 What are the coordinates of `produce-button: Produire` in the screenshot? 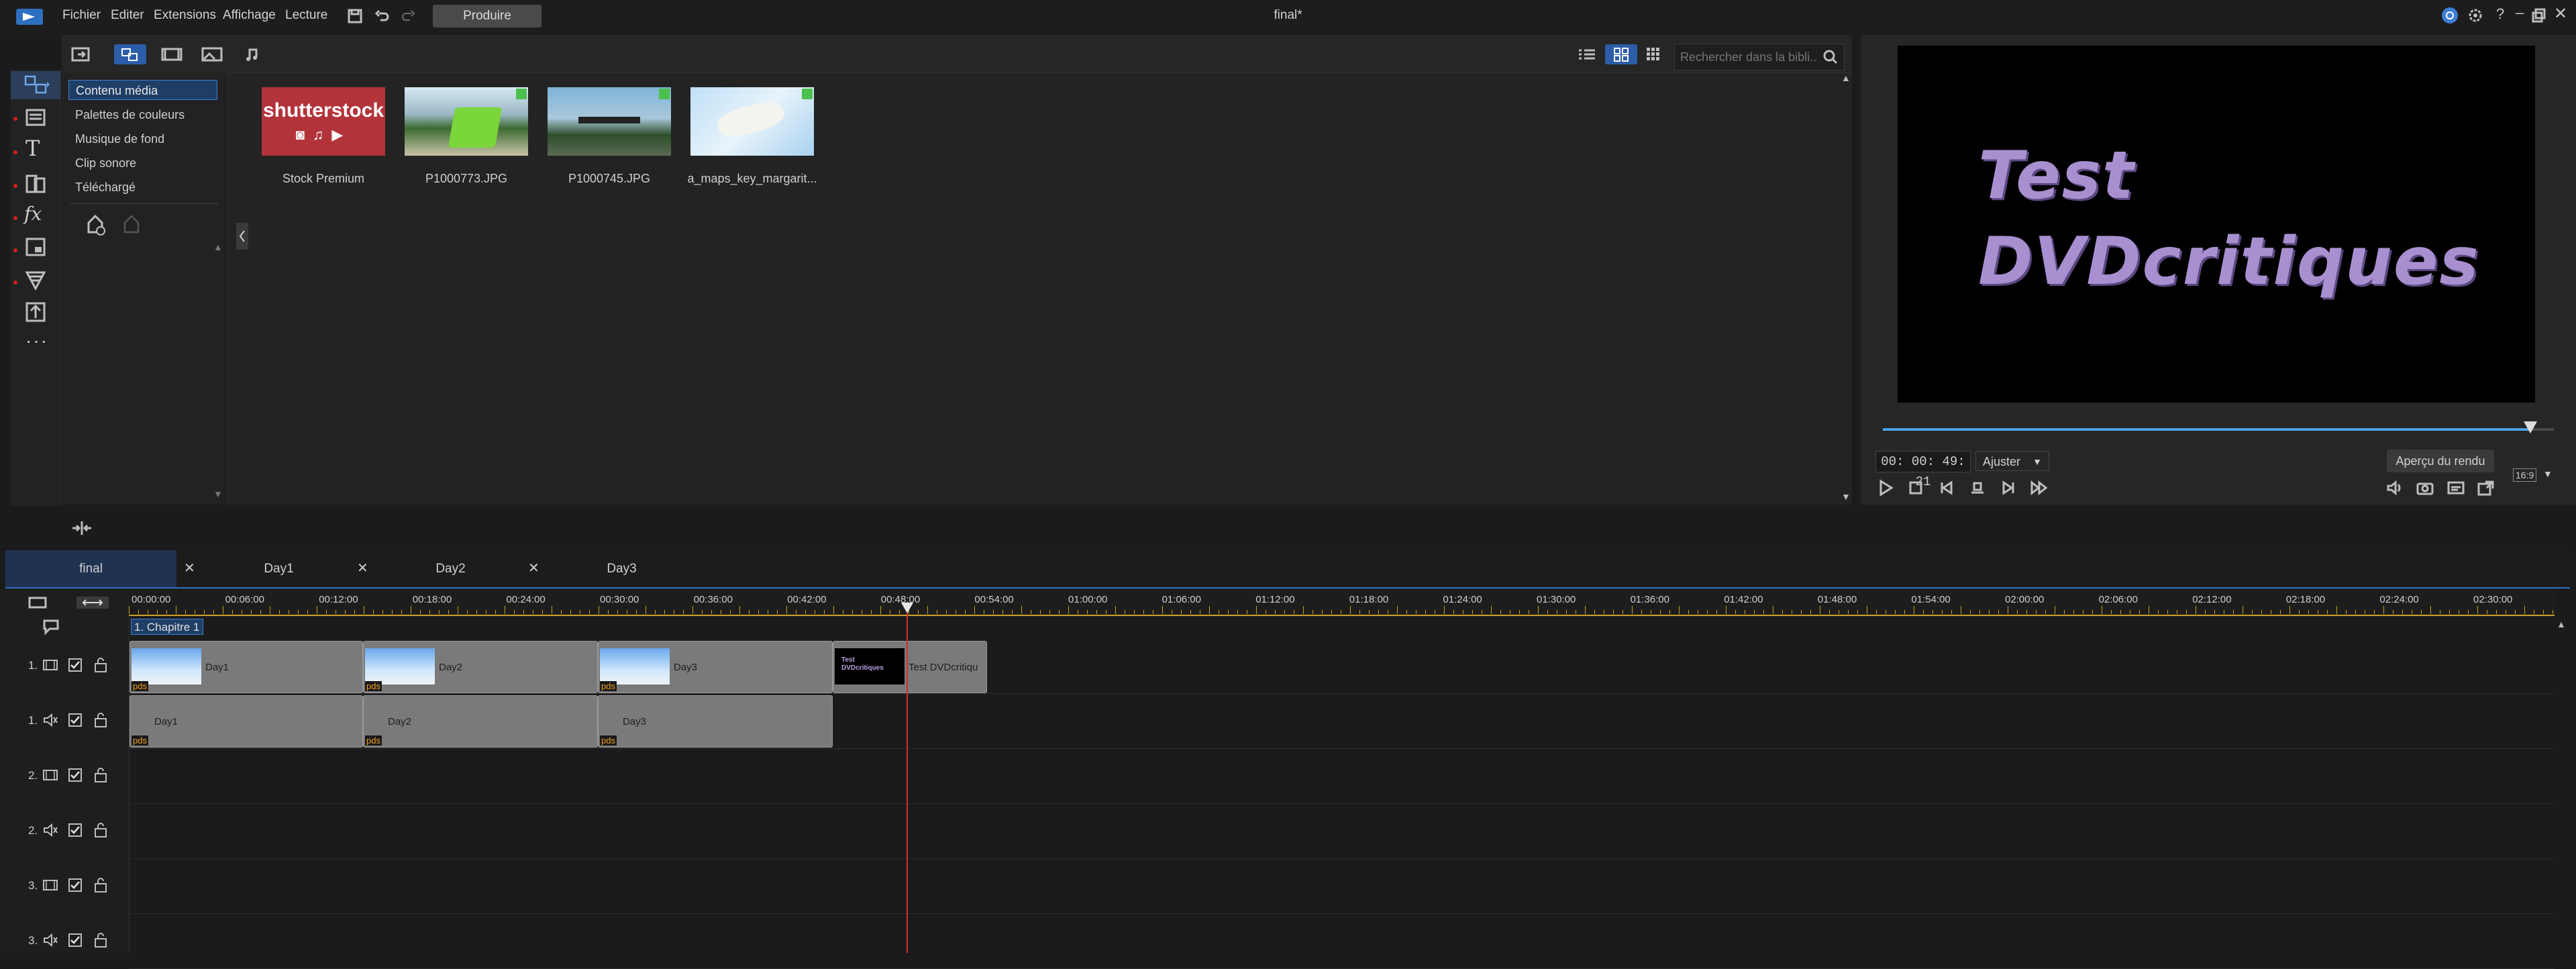 It's located at (487, 16).